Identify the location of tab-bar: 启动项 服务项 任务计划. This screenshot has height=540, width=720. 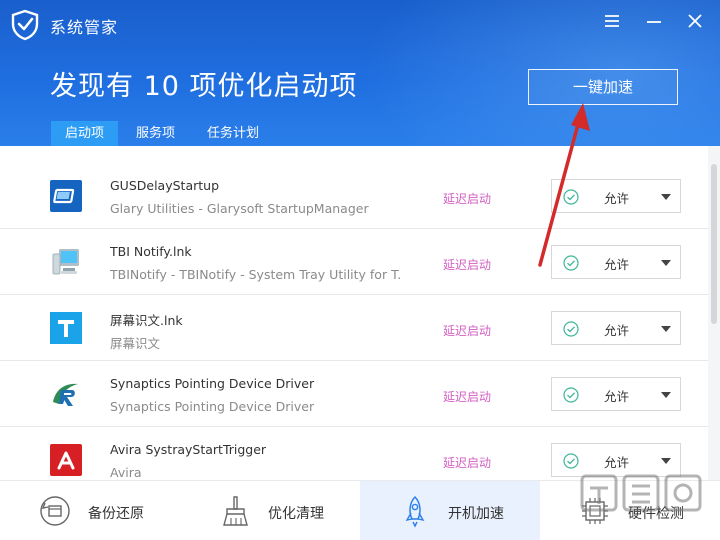
(162, 133).